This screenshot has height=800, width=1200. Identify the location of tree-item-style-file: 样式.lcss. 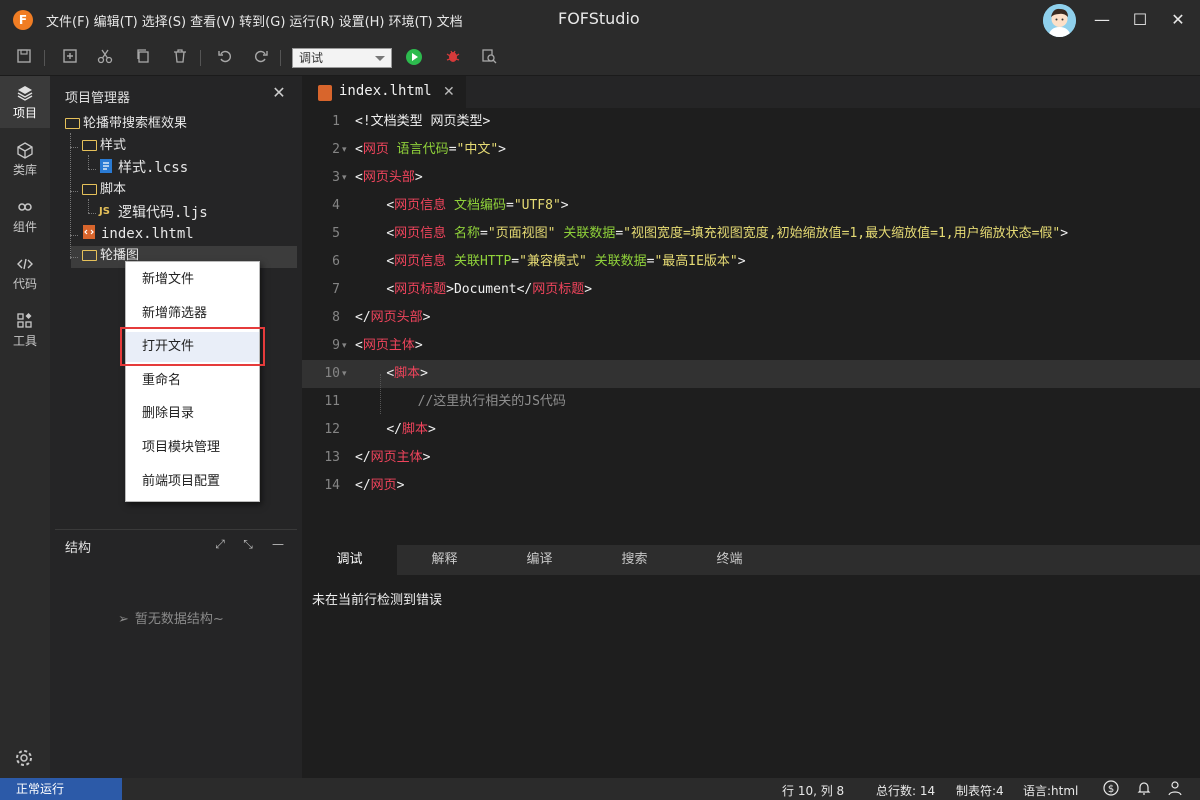
(143, 168).